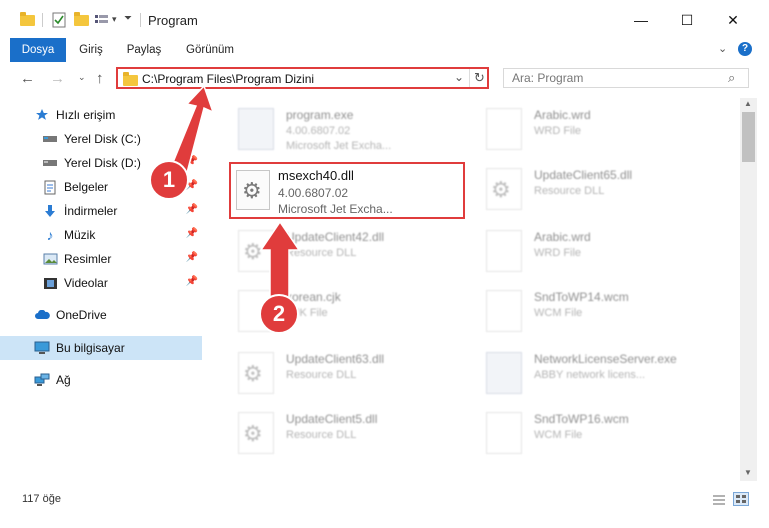 Image resolution: width=769 pixels, height=528 pixels. Describe the element at coordinates (279, 314) in the screenshot. I see `step-two-badge: 2` at that location.